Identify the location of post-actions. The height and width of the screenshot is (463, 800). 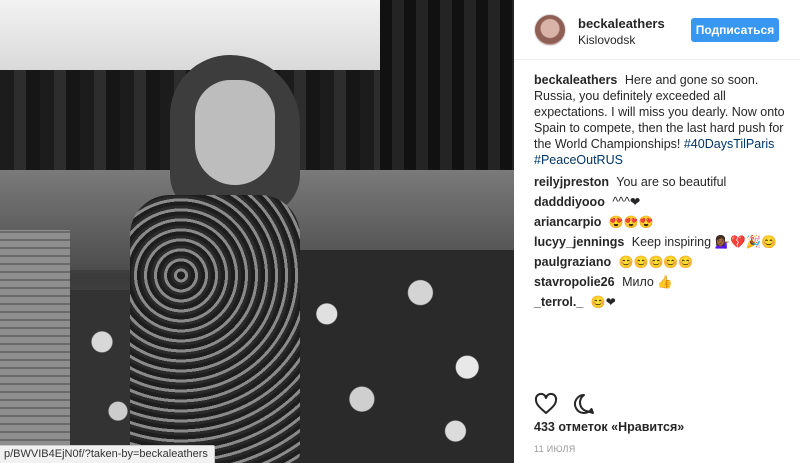
(570, 404).